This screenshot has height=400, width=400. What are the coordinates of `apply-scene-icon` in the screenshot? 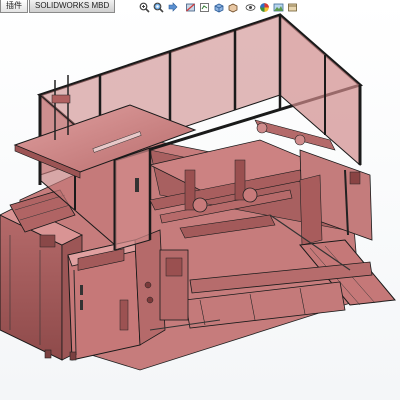 It's located at (278, 7).